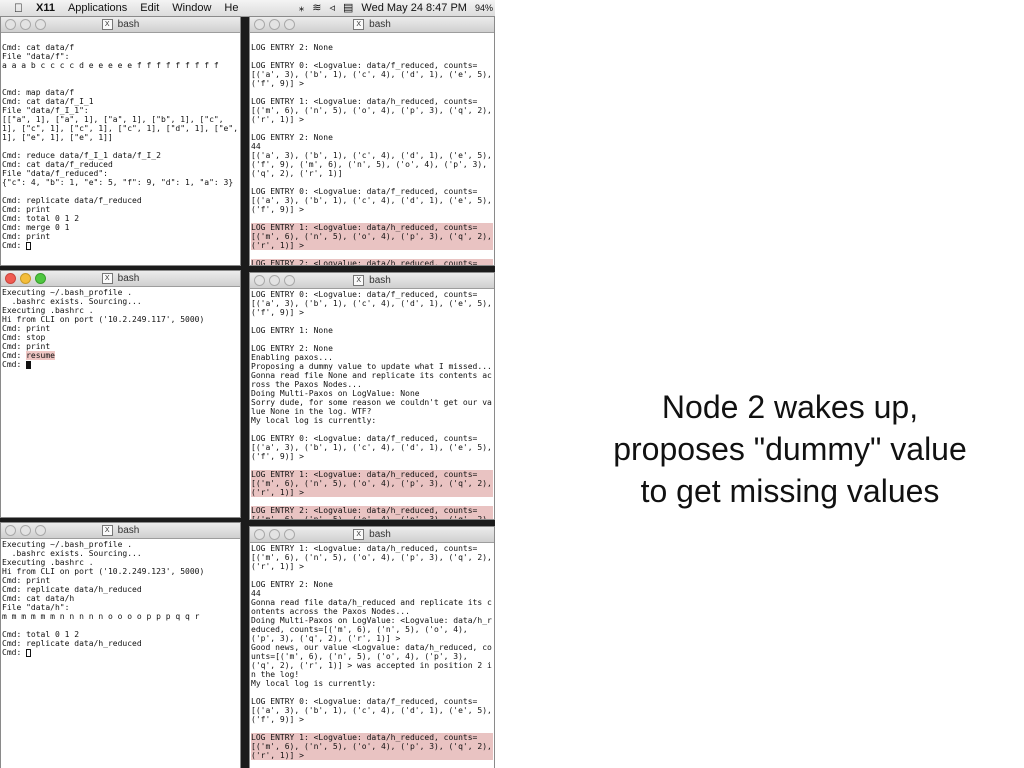  What do you see at coordinates (302, 8) in the screenshot?
I see `bluetooth-icon: ⁎` at bounding box center [302, 8].